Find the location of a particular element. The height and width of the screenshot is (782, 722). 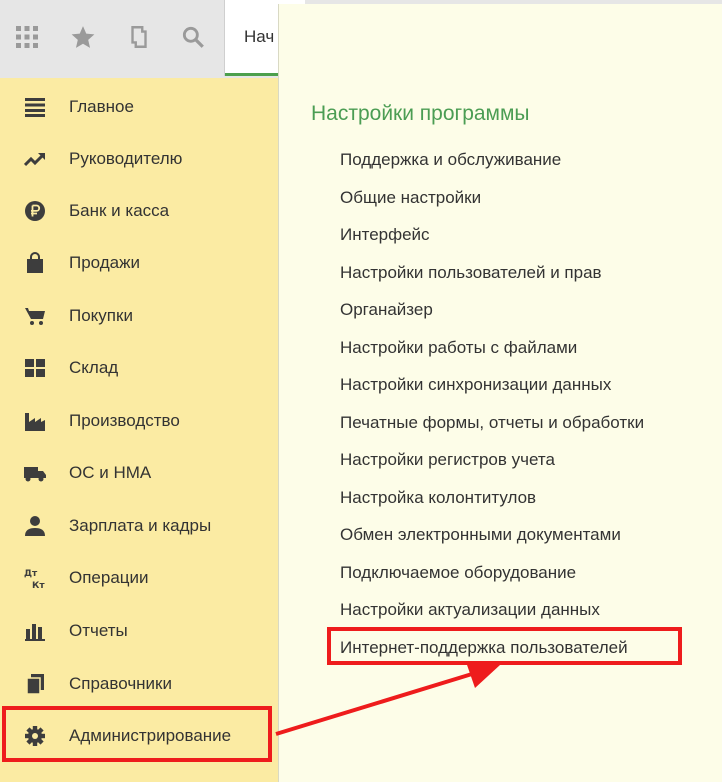

truck-icon is located at coordinates (35, 473).